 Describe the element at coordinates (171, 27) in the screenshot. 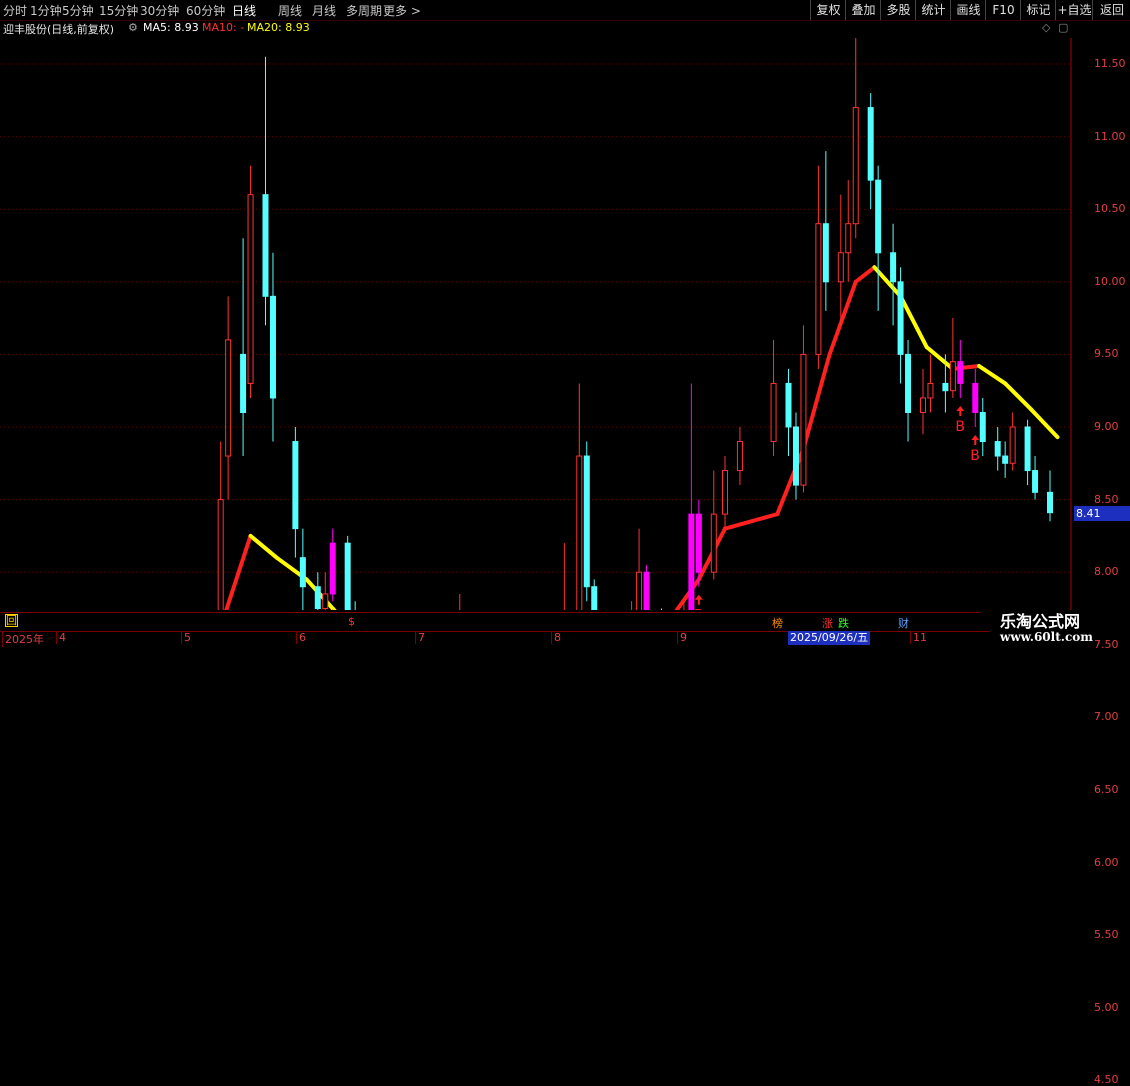

I see `ma5-label: MA5: 8.93` at that location.